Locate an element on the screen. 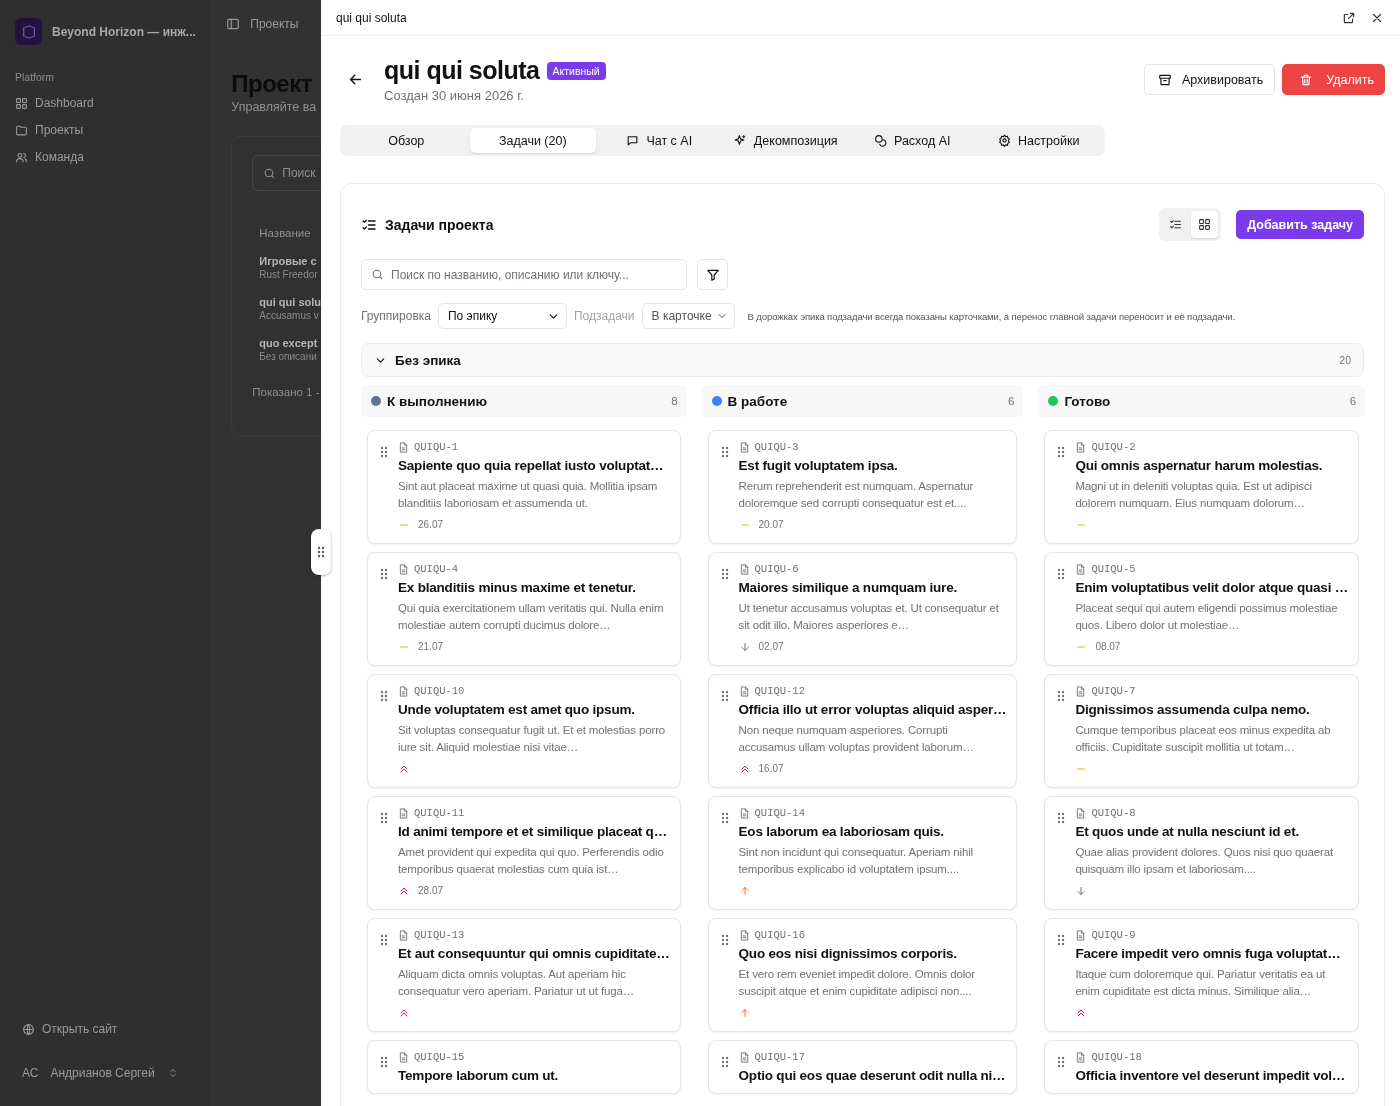 The height and width of the screenshot is (1106, 1400). task-card: QUIQU-6 Maiores similique a numquam iure. Ut tenetur accusamus voluptas et. Ut consequatur et sit odit illo. Maiores asperiores e… 02.07 is located at coordinates (862, 609).